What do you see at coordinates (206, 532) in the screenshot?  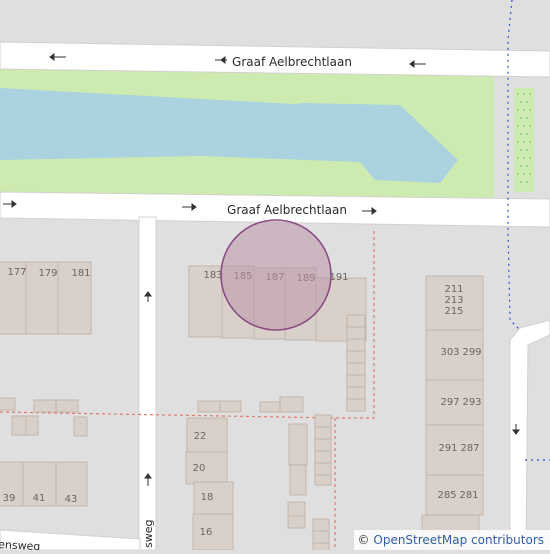 I see `house-number: 16` at bounding box center [206, 532].